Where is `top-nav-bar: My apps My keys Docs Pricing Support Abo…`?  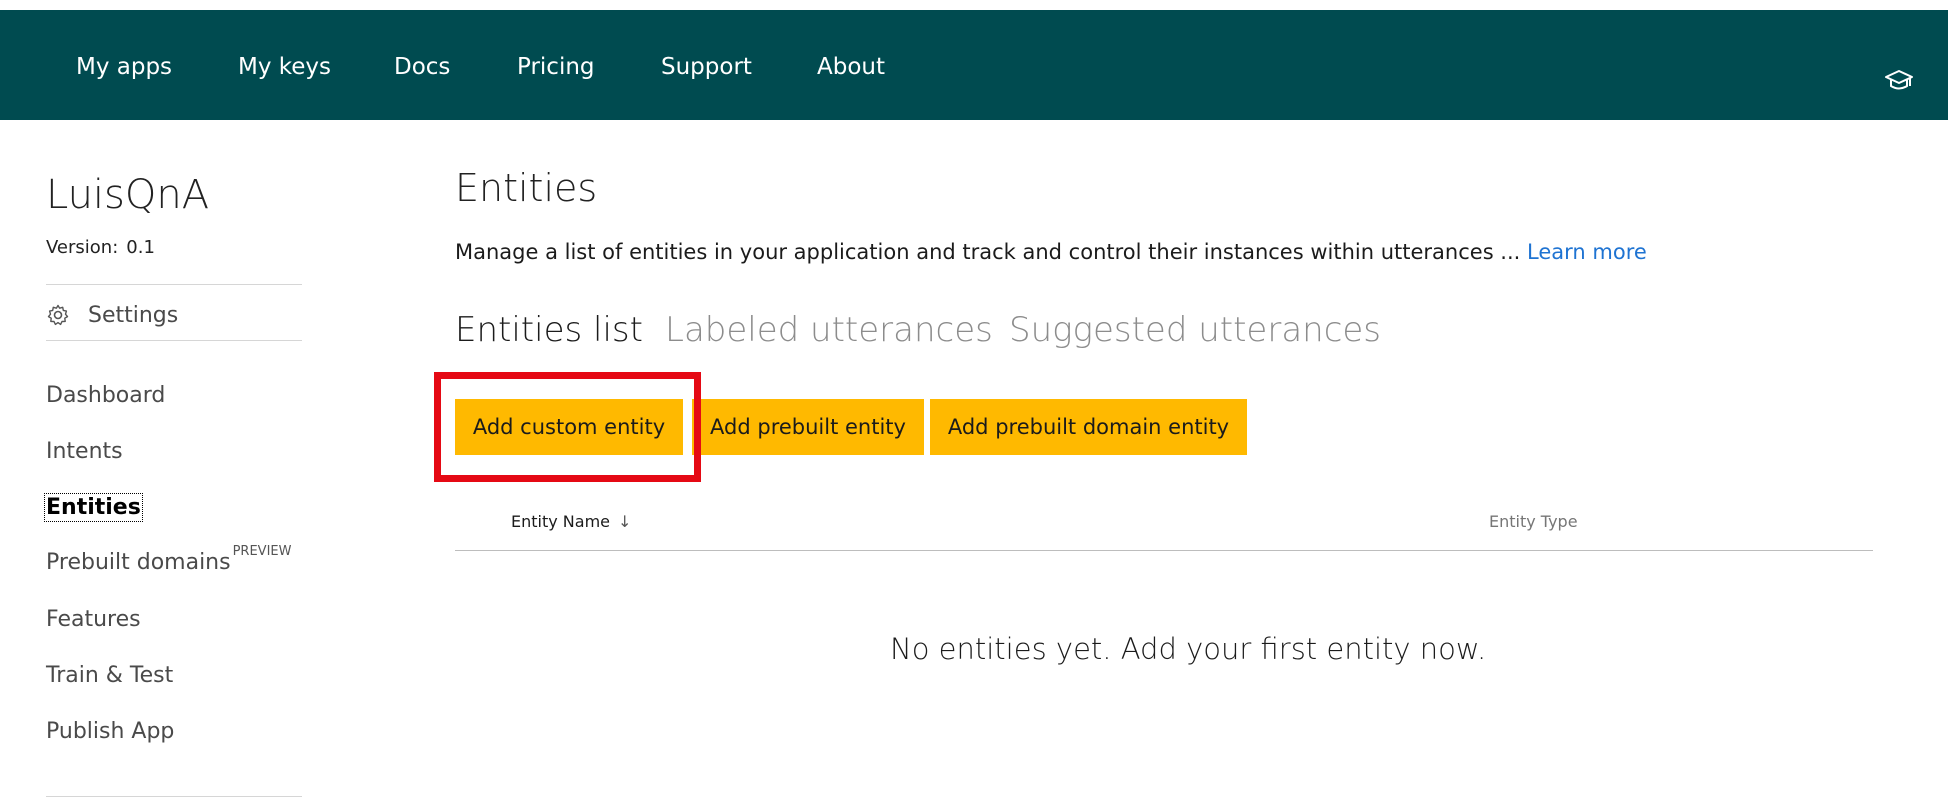 top-nav-bar: My apps My keys Docs Pricing Support Abo… is located at coordinates (974, 65).